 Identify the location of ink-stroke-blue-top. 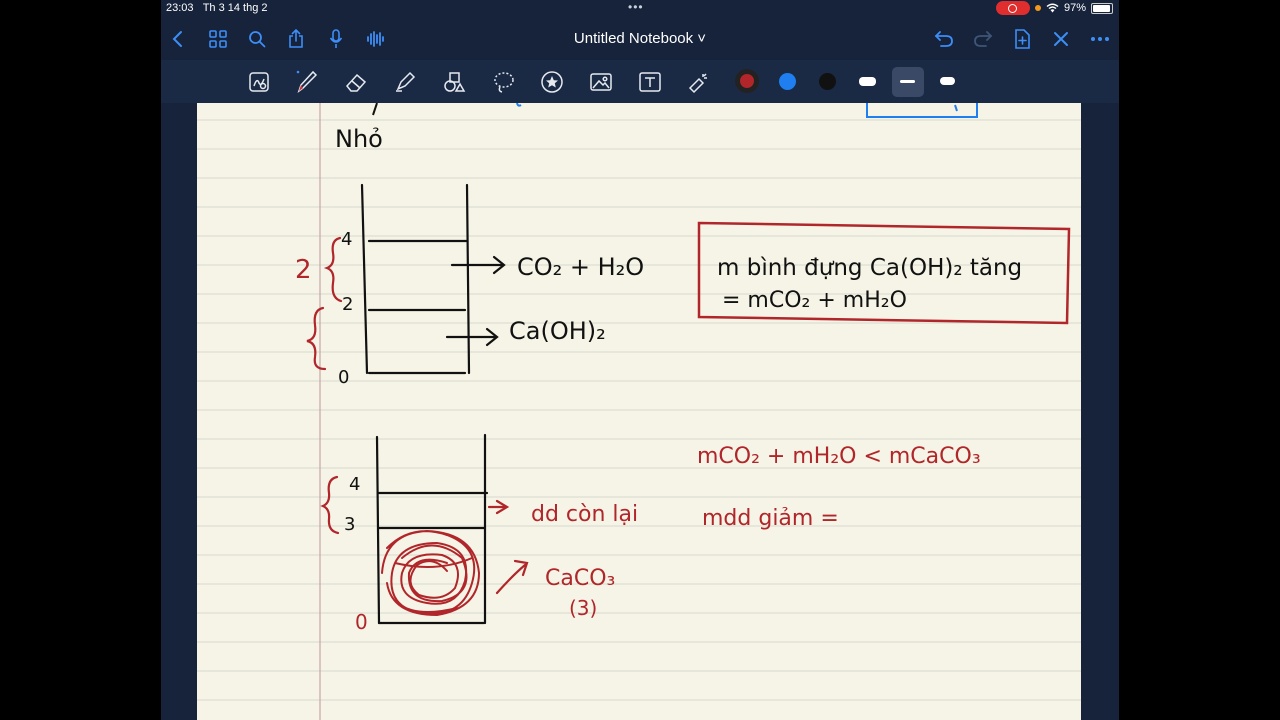
(519, 105).